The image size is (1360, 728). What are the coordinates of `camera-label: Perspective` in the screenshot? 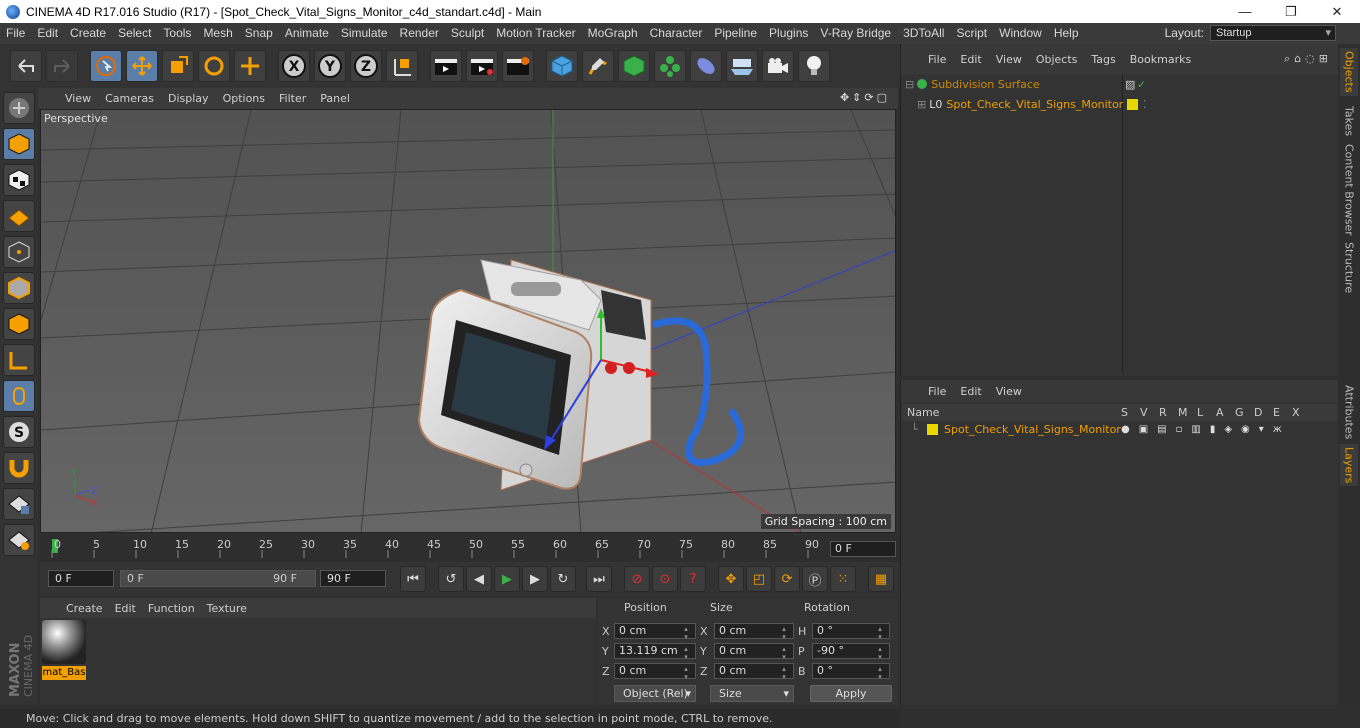 It's located at (76, 118).